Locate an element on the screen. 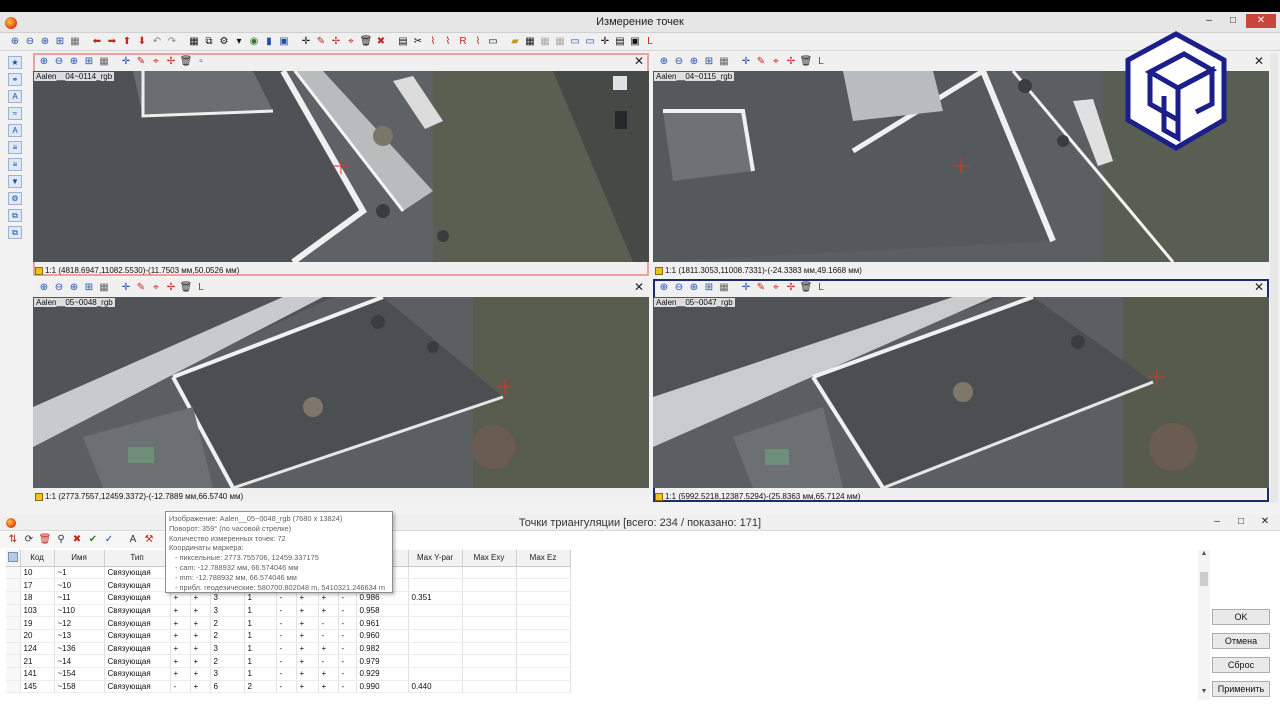  cancel-button: Отмена is located at coordinates (1241, 641).